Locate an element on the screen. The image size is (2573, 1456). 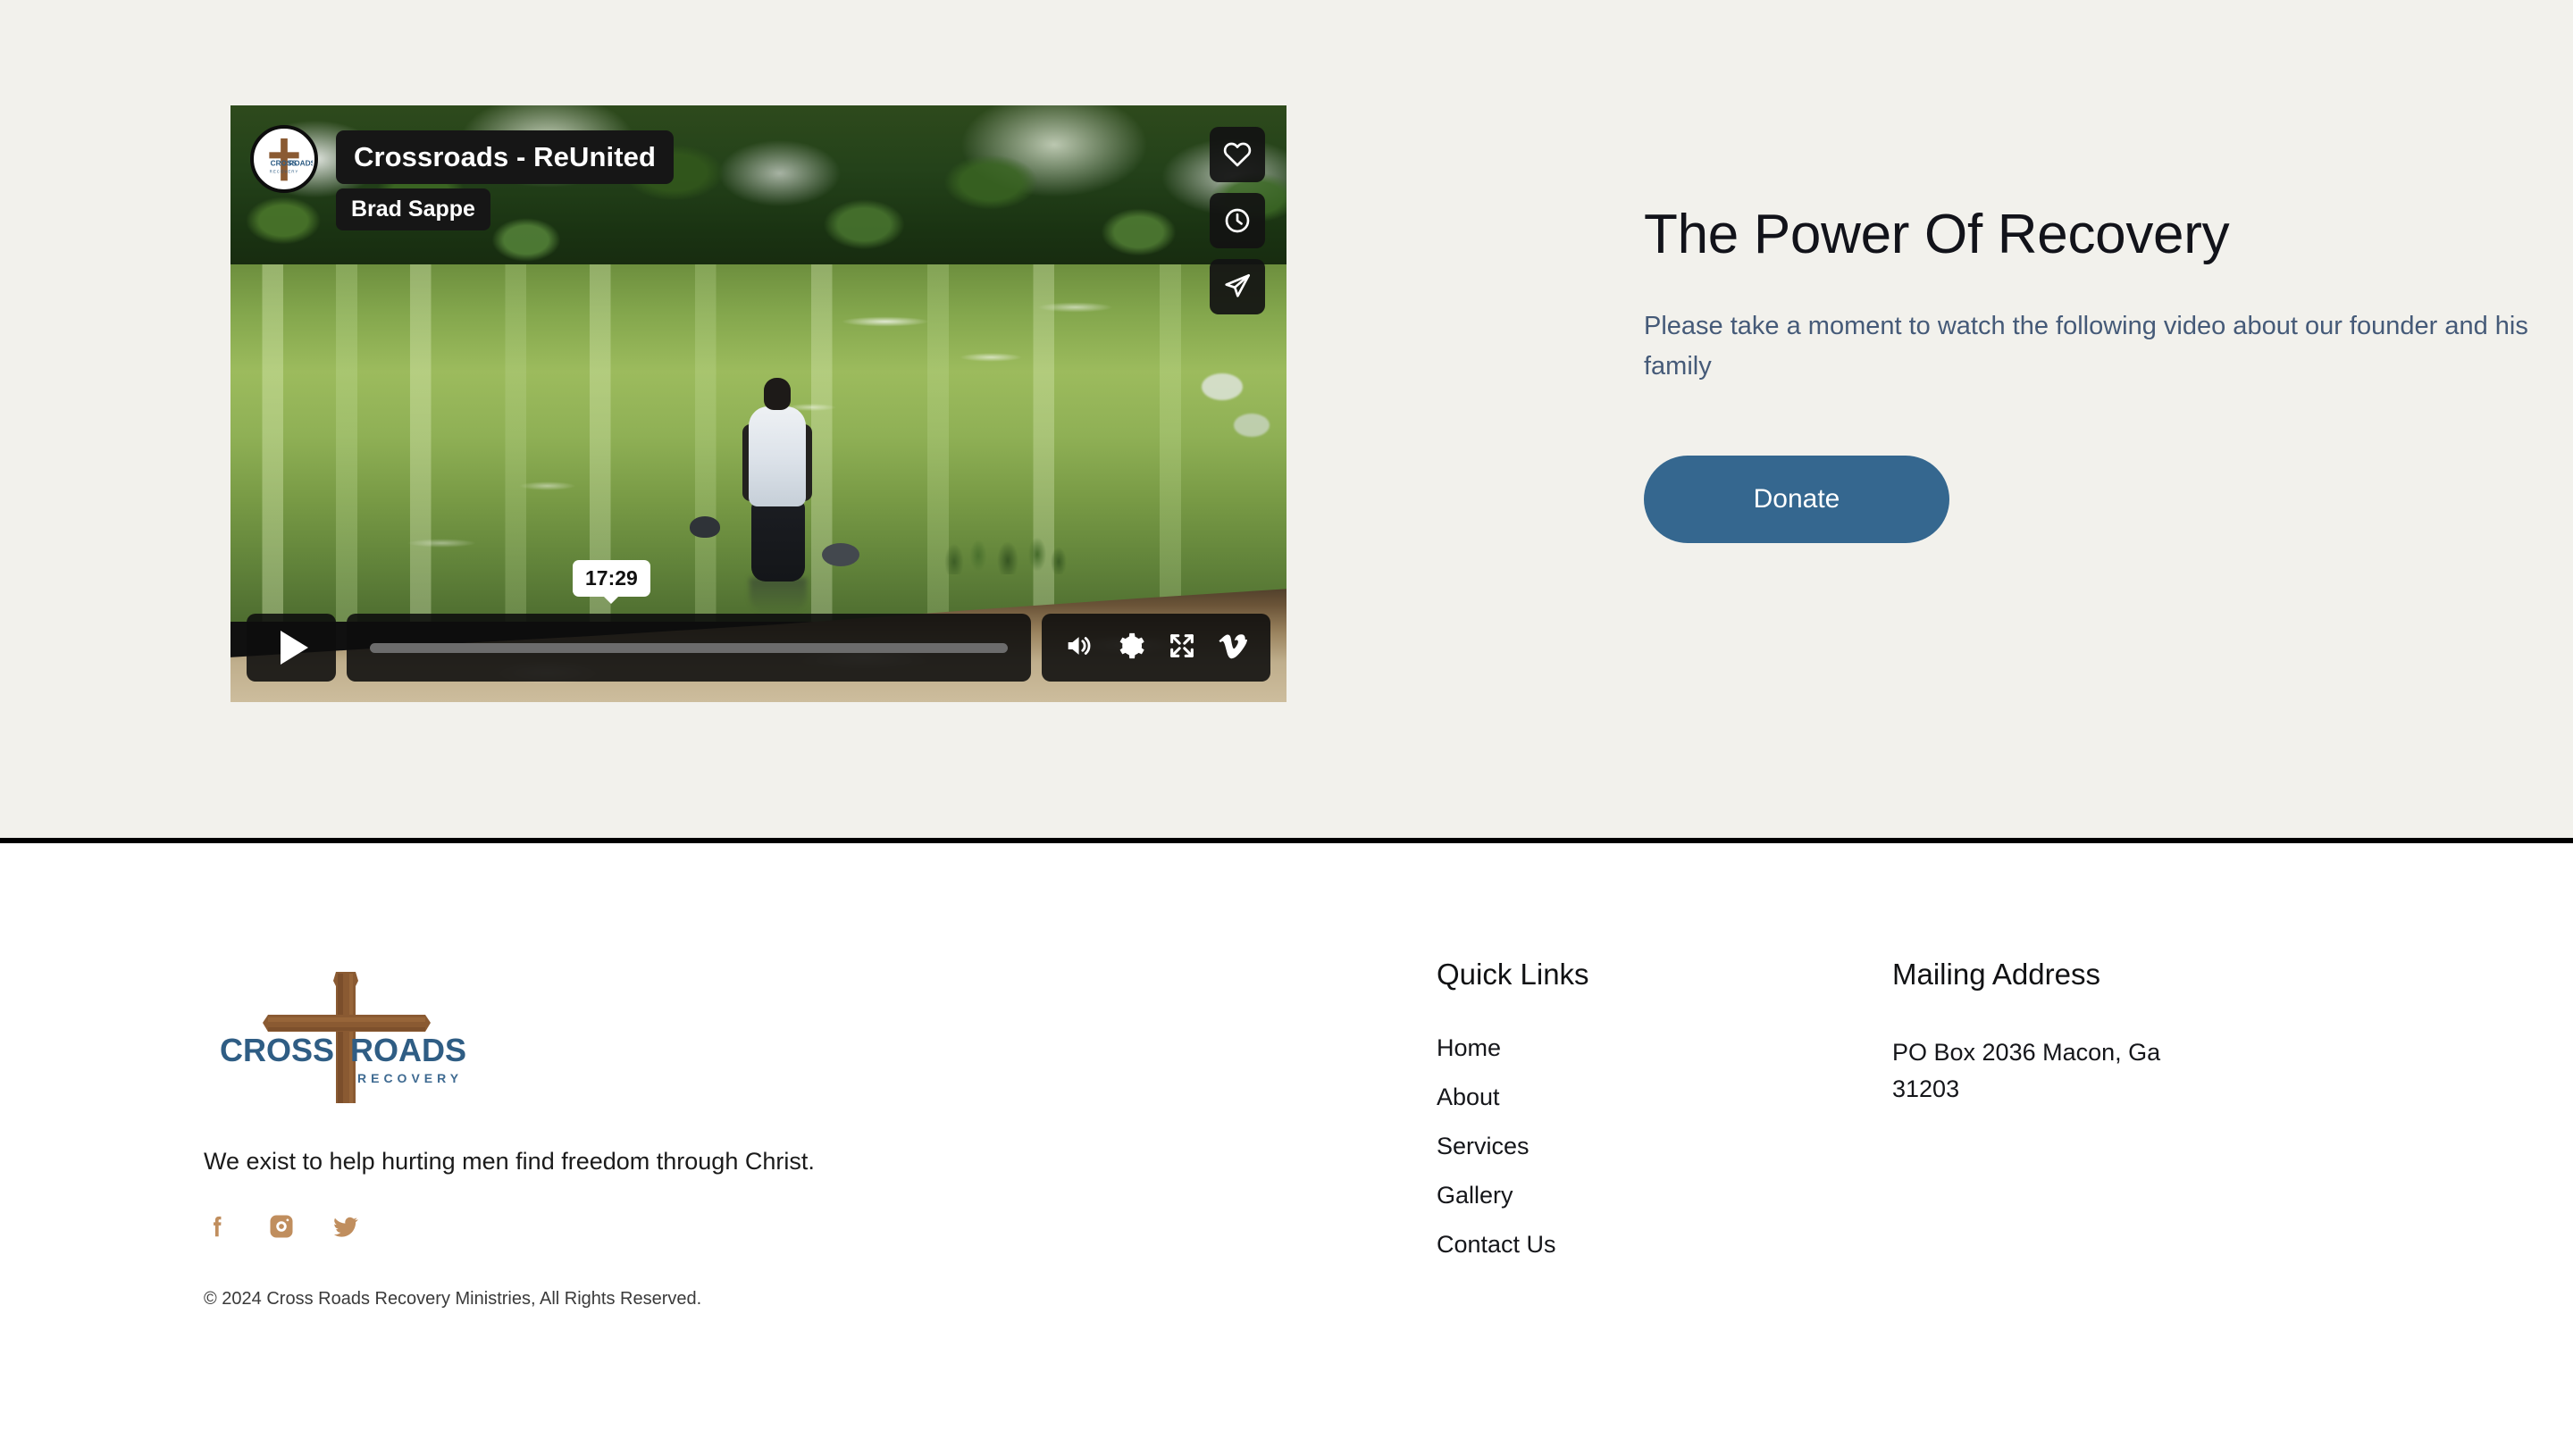
fullscreen-button is located at coordinates (1182, 648).